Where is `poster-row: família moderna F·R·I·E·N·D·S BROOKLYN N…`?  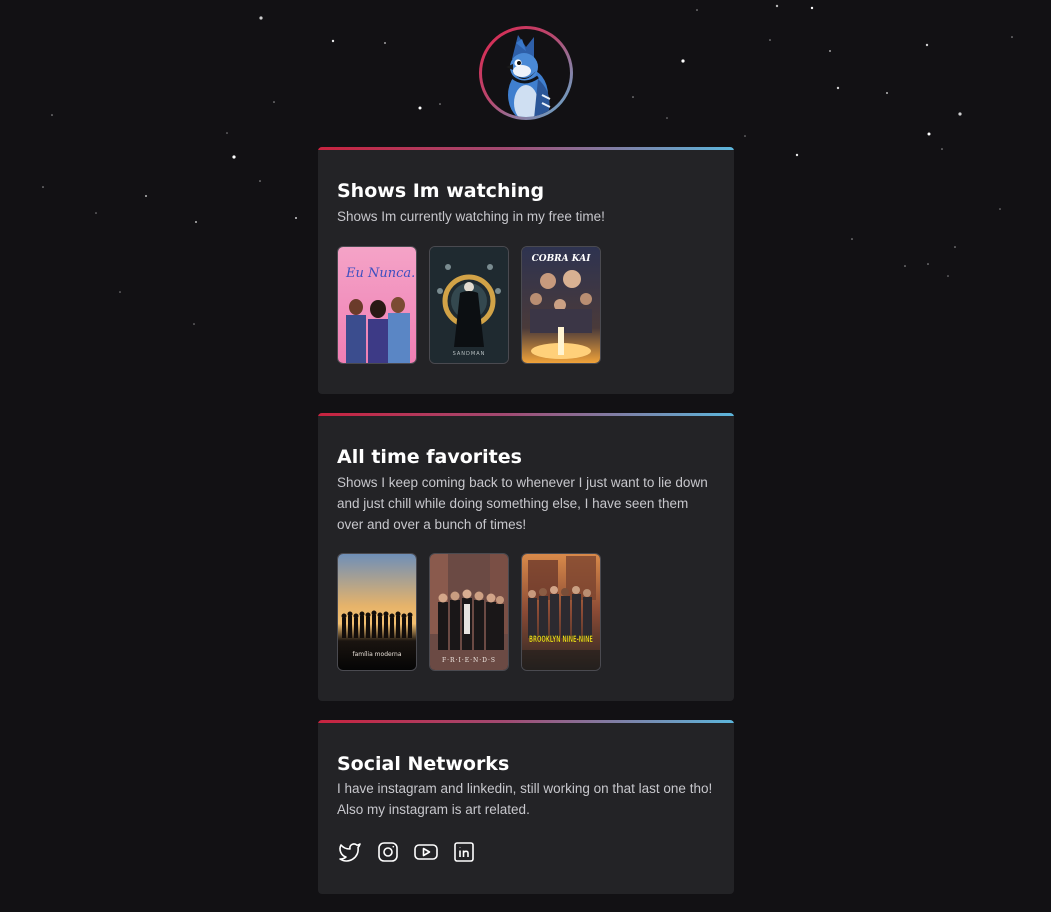 poster-row: família moderna F·R·I·E·N·D·S BROOKLYN N… is located at coordinates (469, 612).